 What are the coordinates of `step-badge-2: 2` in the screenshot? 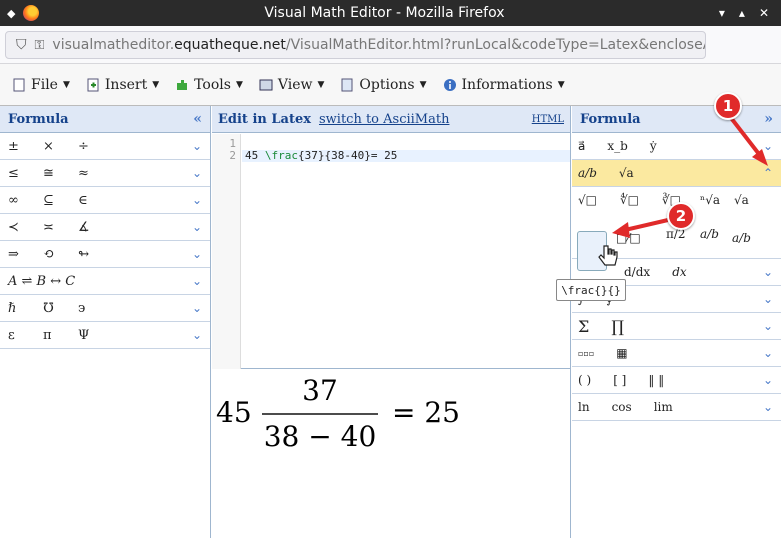 It's located at (681, 216).